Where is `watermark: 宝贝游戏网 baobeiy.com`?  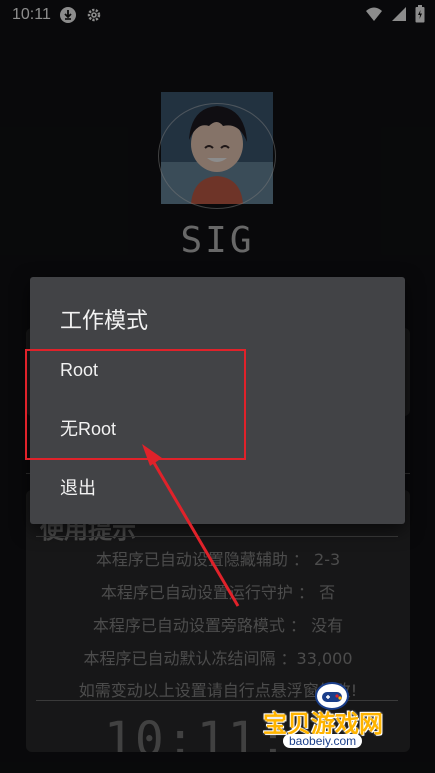 watermark: 宝贝游戏网 baobeiy.com is located at coordinates (345, 721).